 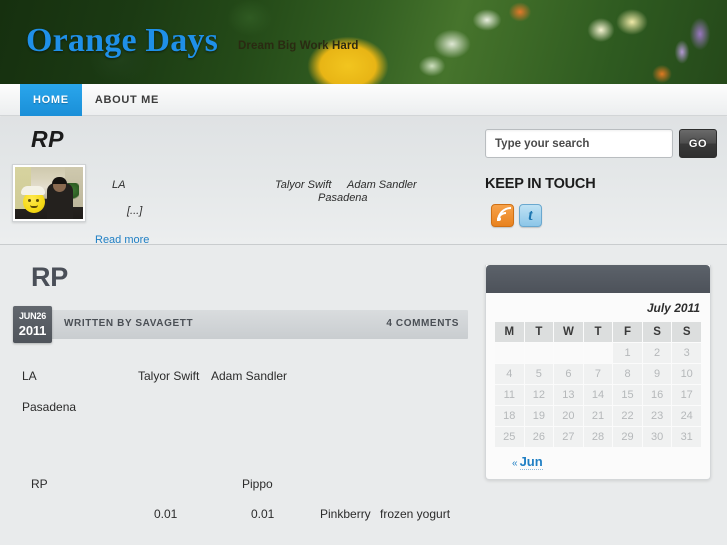 I want to click on calendar-day: 24, so click(x=686, y=416).